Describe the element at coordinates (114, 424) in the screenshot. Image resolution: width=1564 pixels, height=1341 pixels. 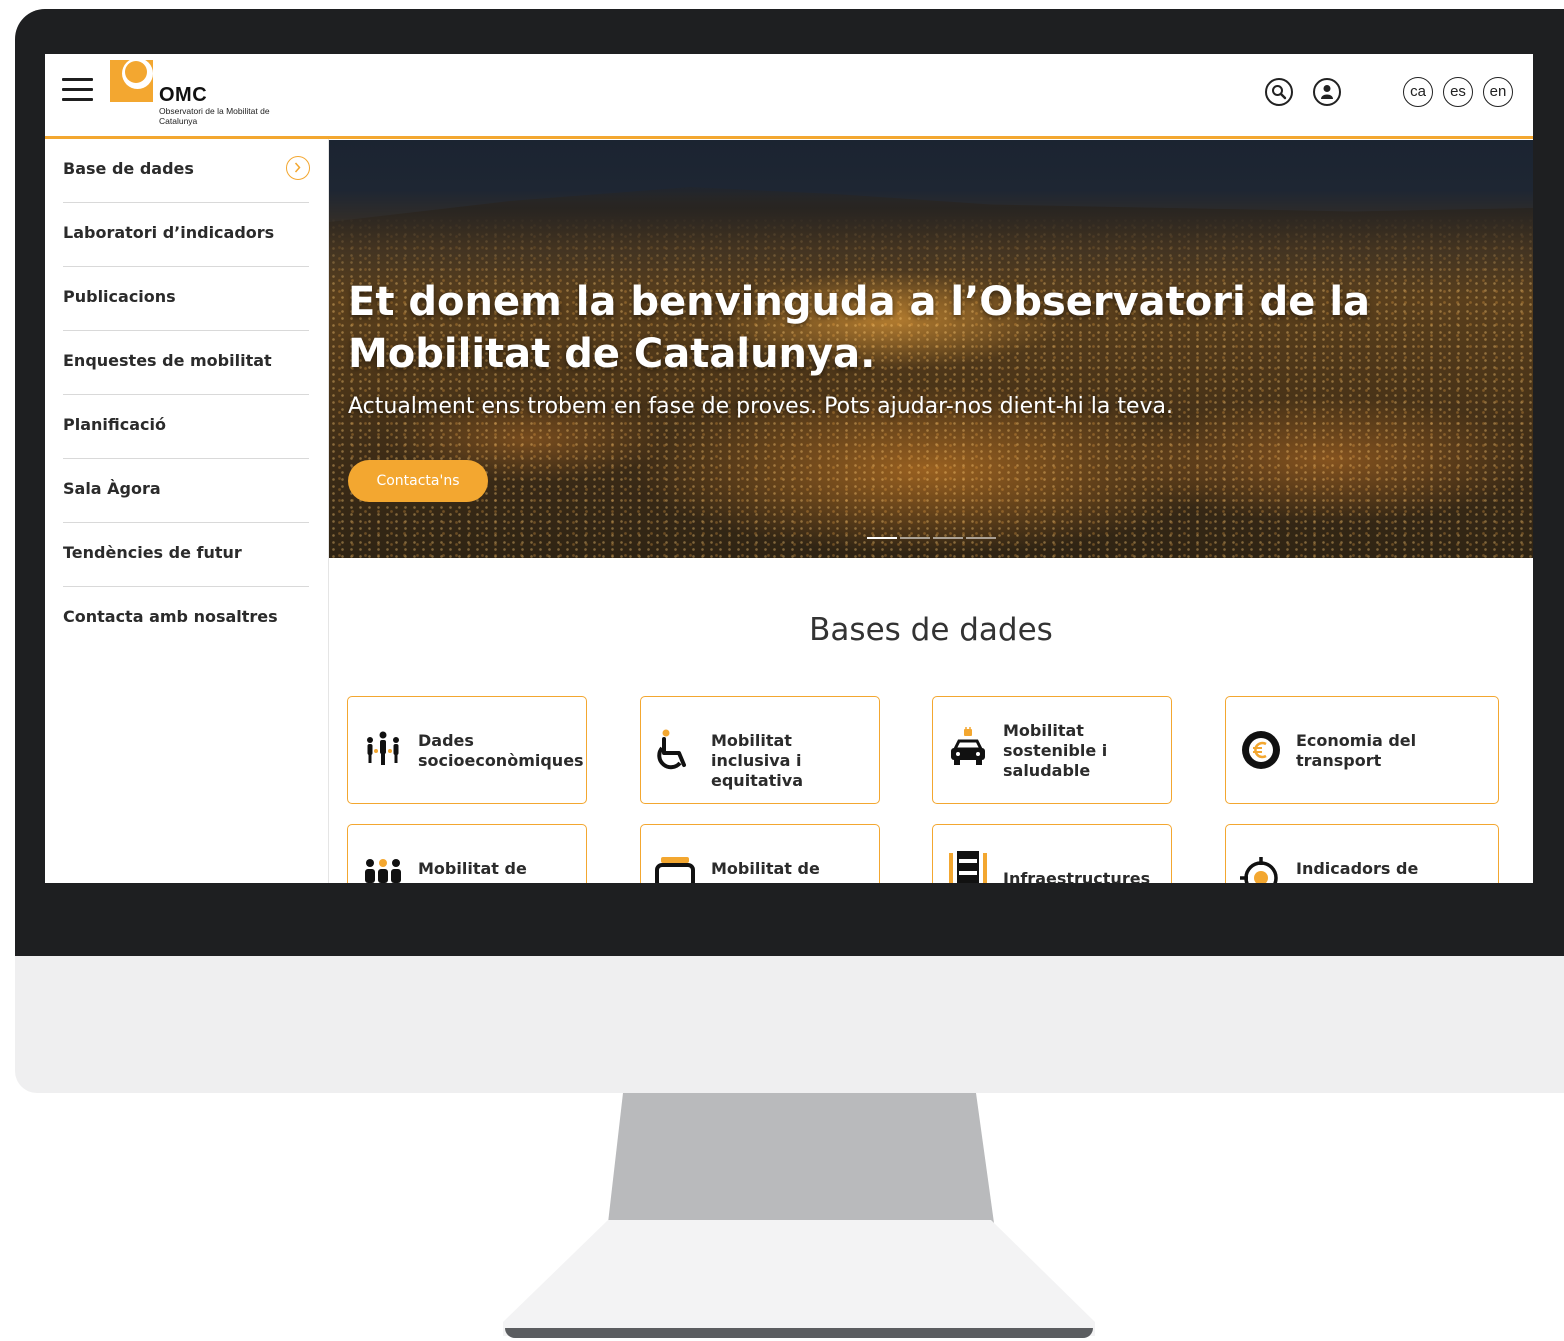
I see `sidebar-item-label: Planificació` at that location.